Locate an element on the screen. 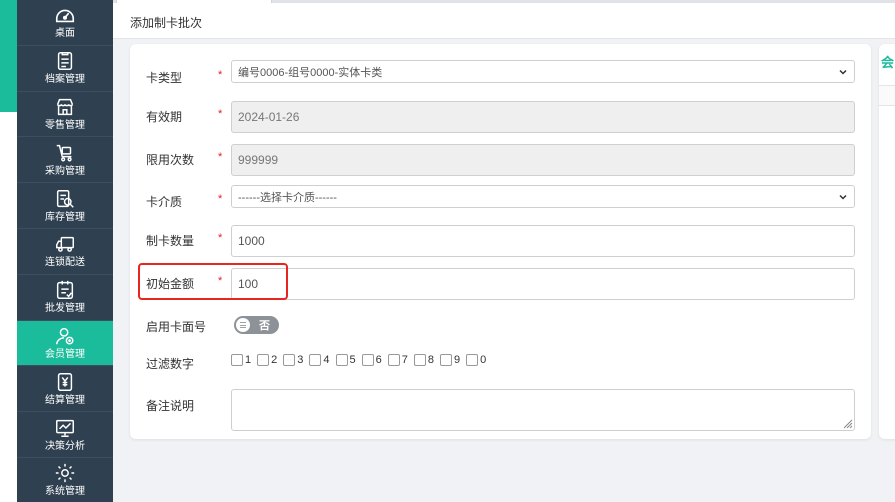 The width and height of the screenshot is (895, 502). sidebar-item-desktop: 桌面 is located at coordinates (65, 23).